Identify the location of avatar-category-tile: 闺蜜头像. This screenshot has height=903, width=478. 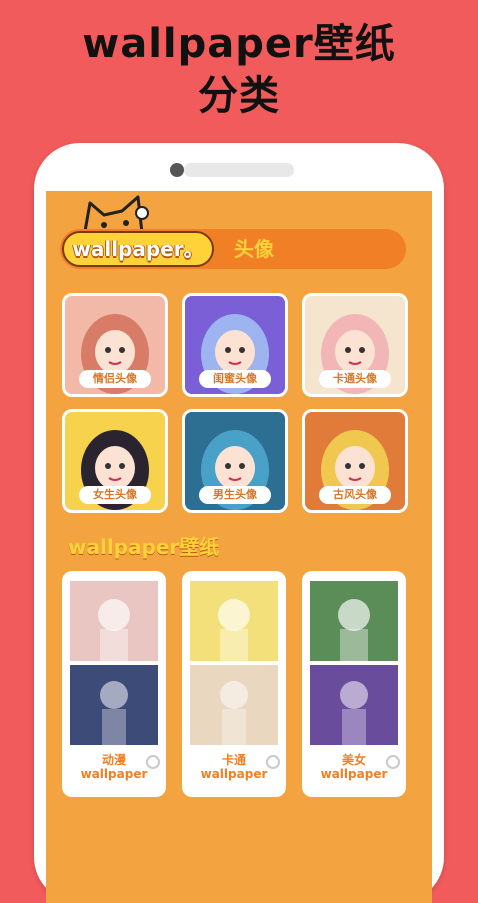
(235, 345).